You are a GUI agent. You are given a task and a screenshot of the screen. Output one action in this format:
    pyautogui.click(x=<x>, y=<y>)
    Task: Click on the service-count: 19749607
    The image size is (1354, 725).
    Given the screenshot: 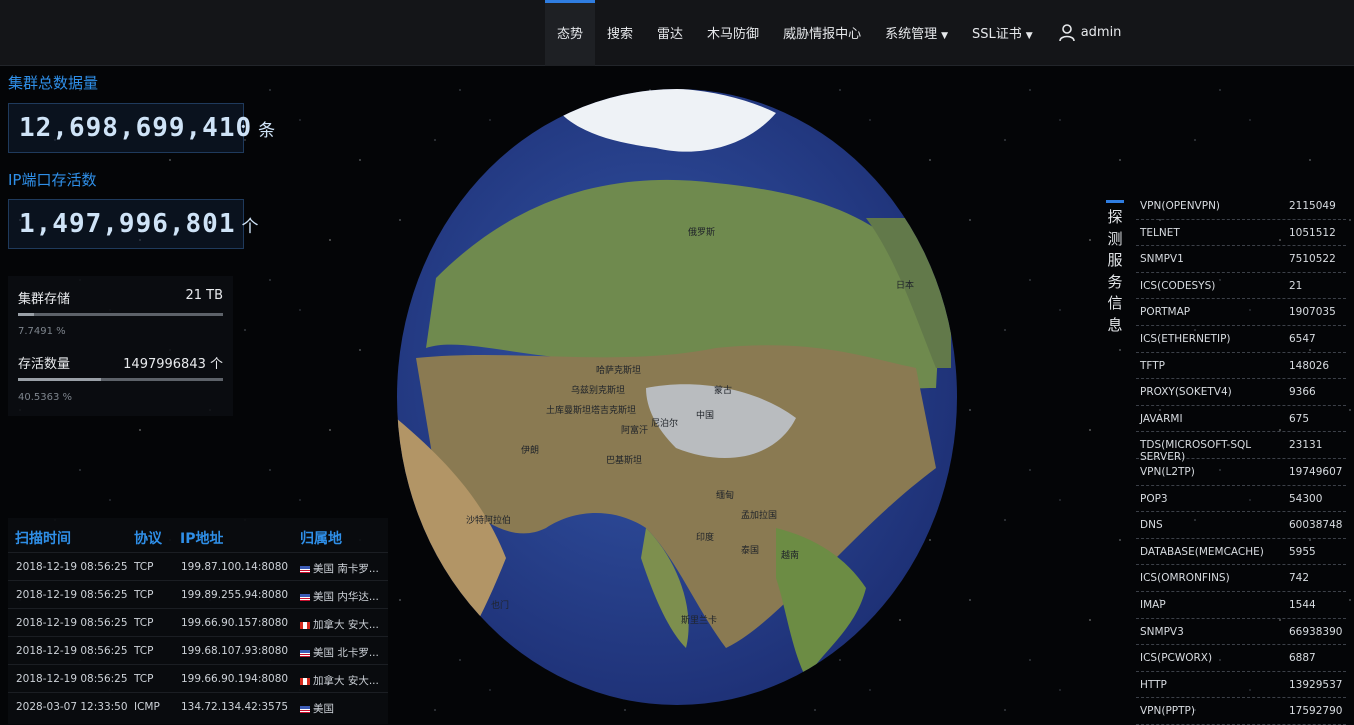 What is the action you would take?
    pyautogui.click(x=1316, y=472)
    